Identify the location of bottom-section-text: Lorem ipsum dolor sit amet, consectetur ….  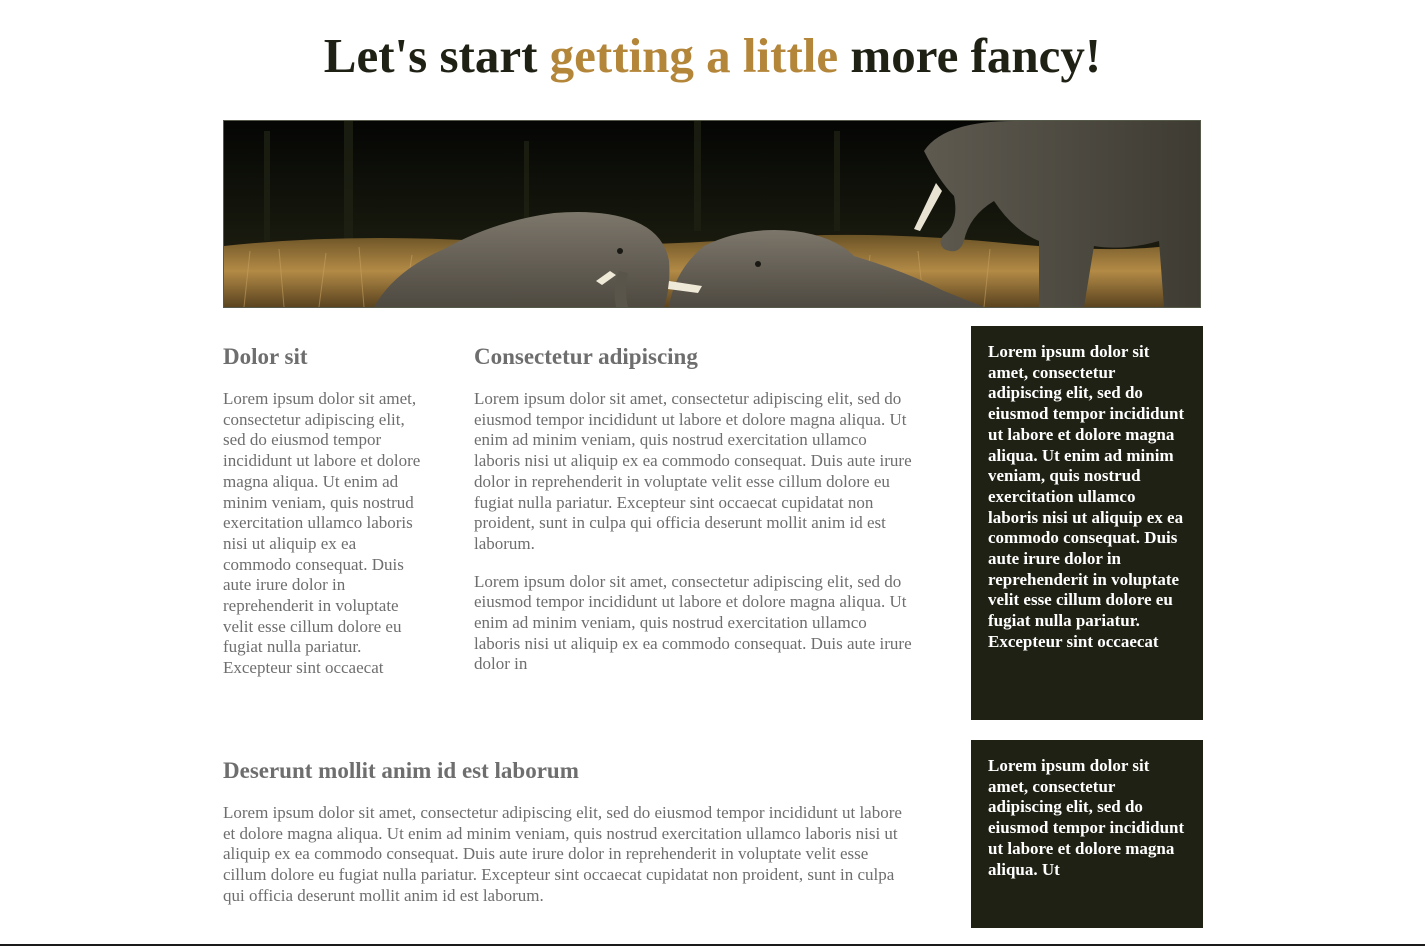
(562, 854).